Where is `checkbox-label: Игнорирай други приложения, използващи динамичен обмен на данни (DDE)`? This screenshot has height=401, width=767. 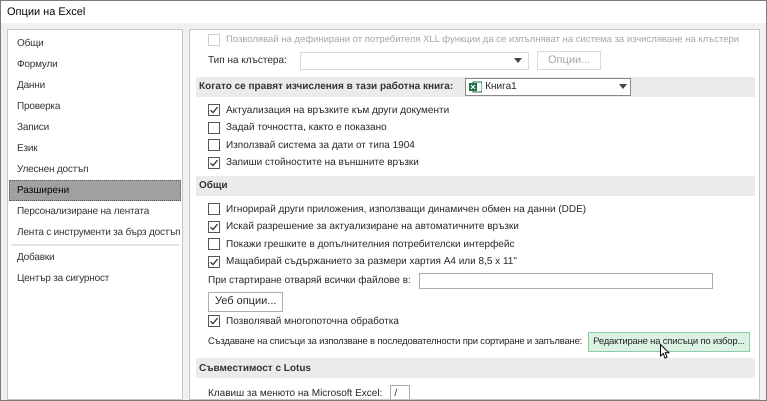
checkbox-label: Игнорирай други приложения, използващи динамичен обмен на данни (DDE) is located at coordinates (406, 209).